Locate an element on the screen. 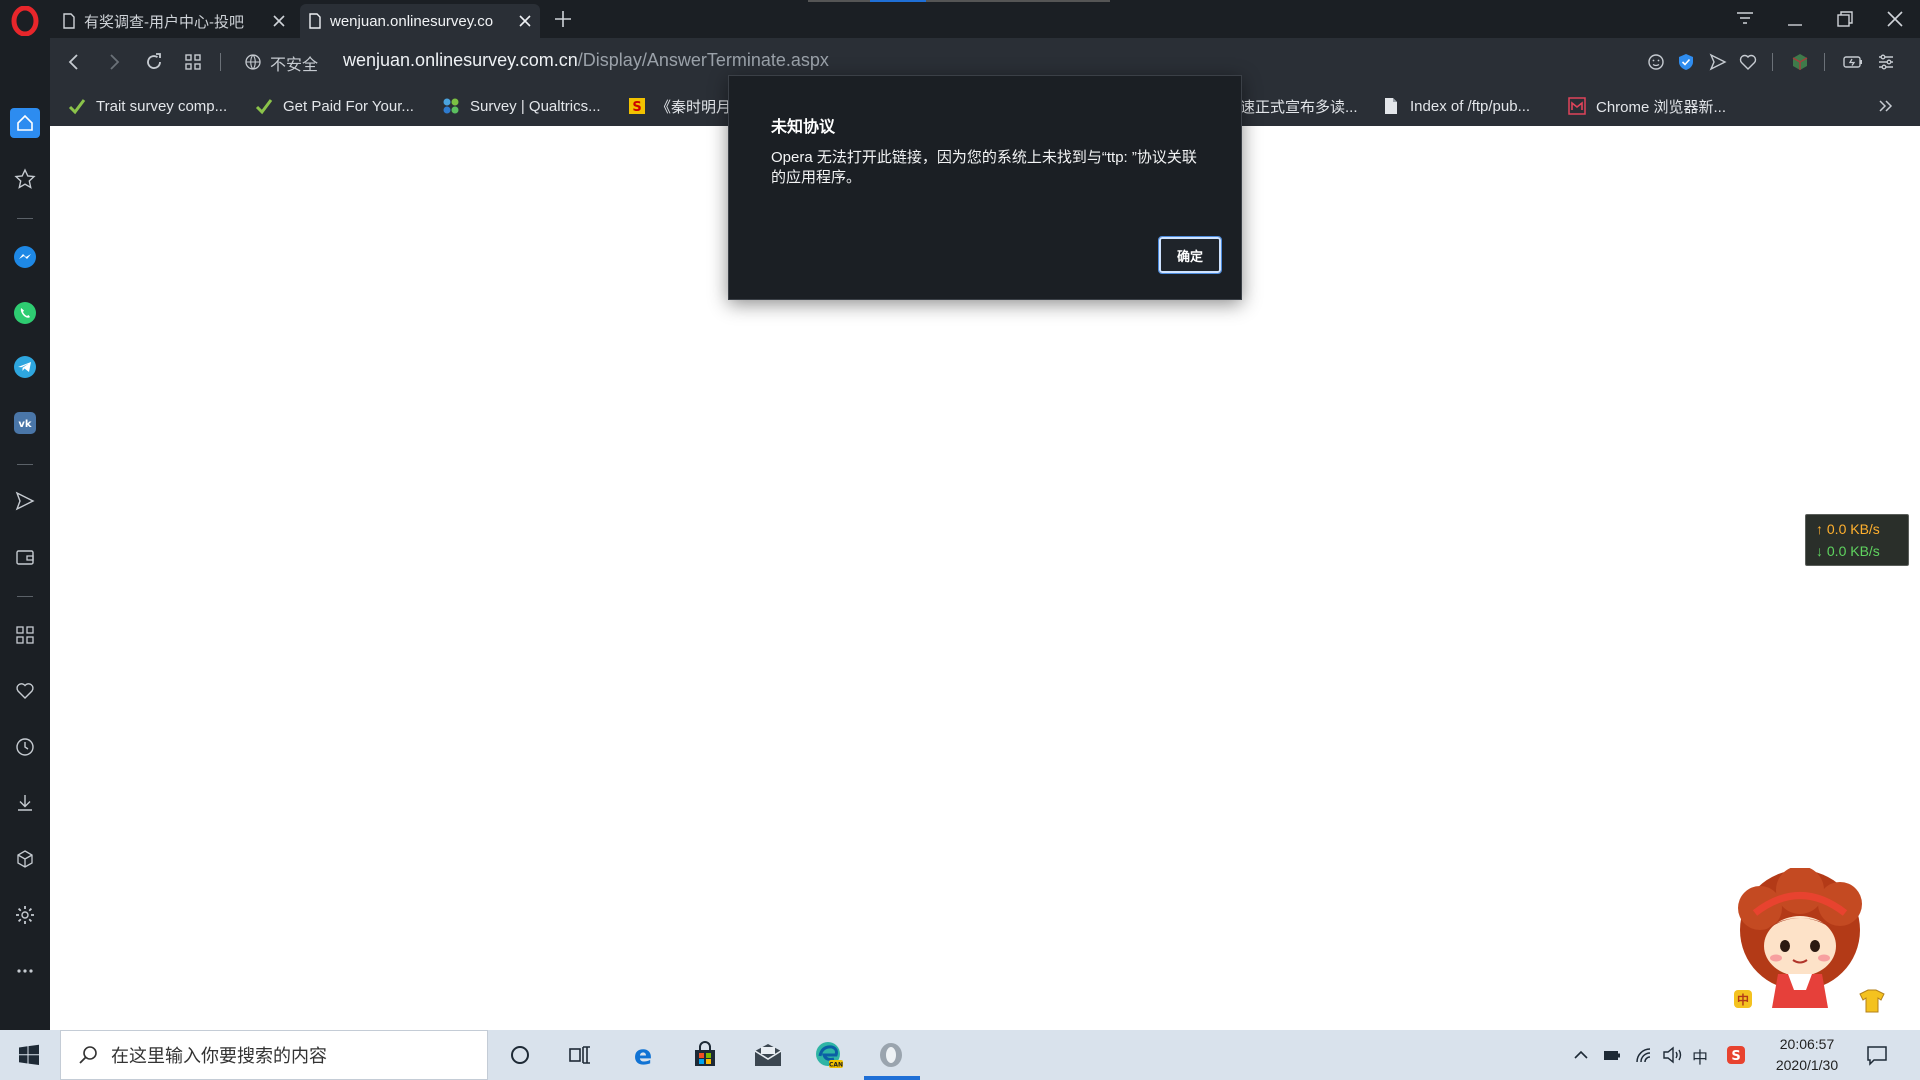 Image resolution: width=1920 pixels, height=1080 pixels. mail-icon is located at coordinates (768, 1055).